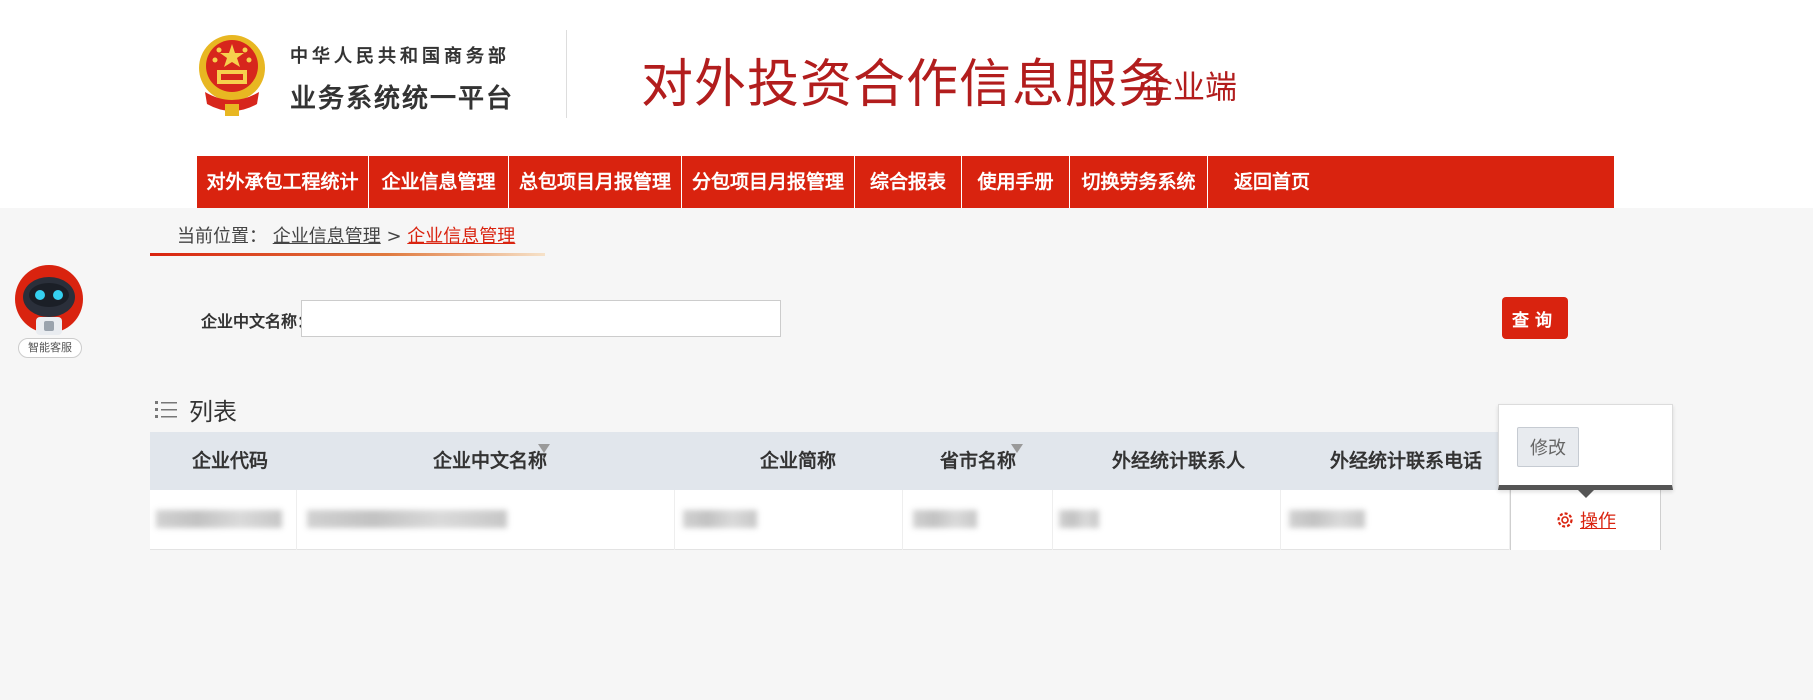 This screenshot has height=700, width=1813. I want to click on cell-contact, so click(1167, 520).